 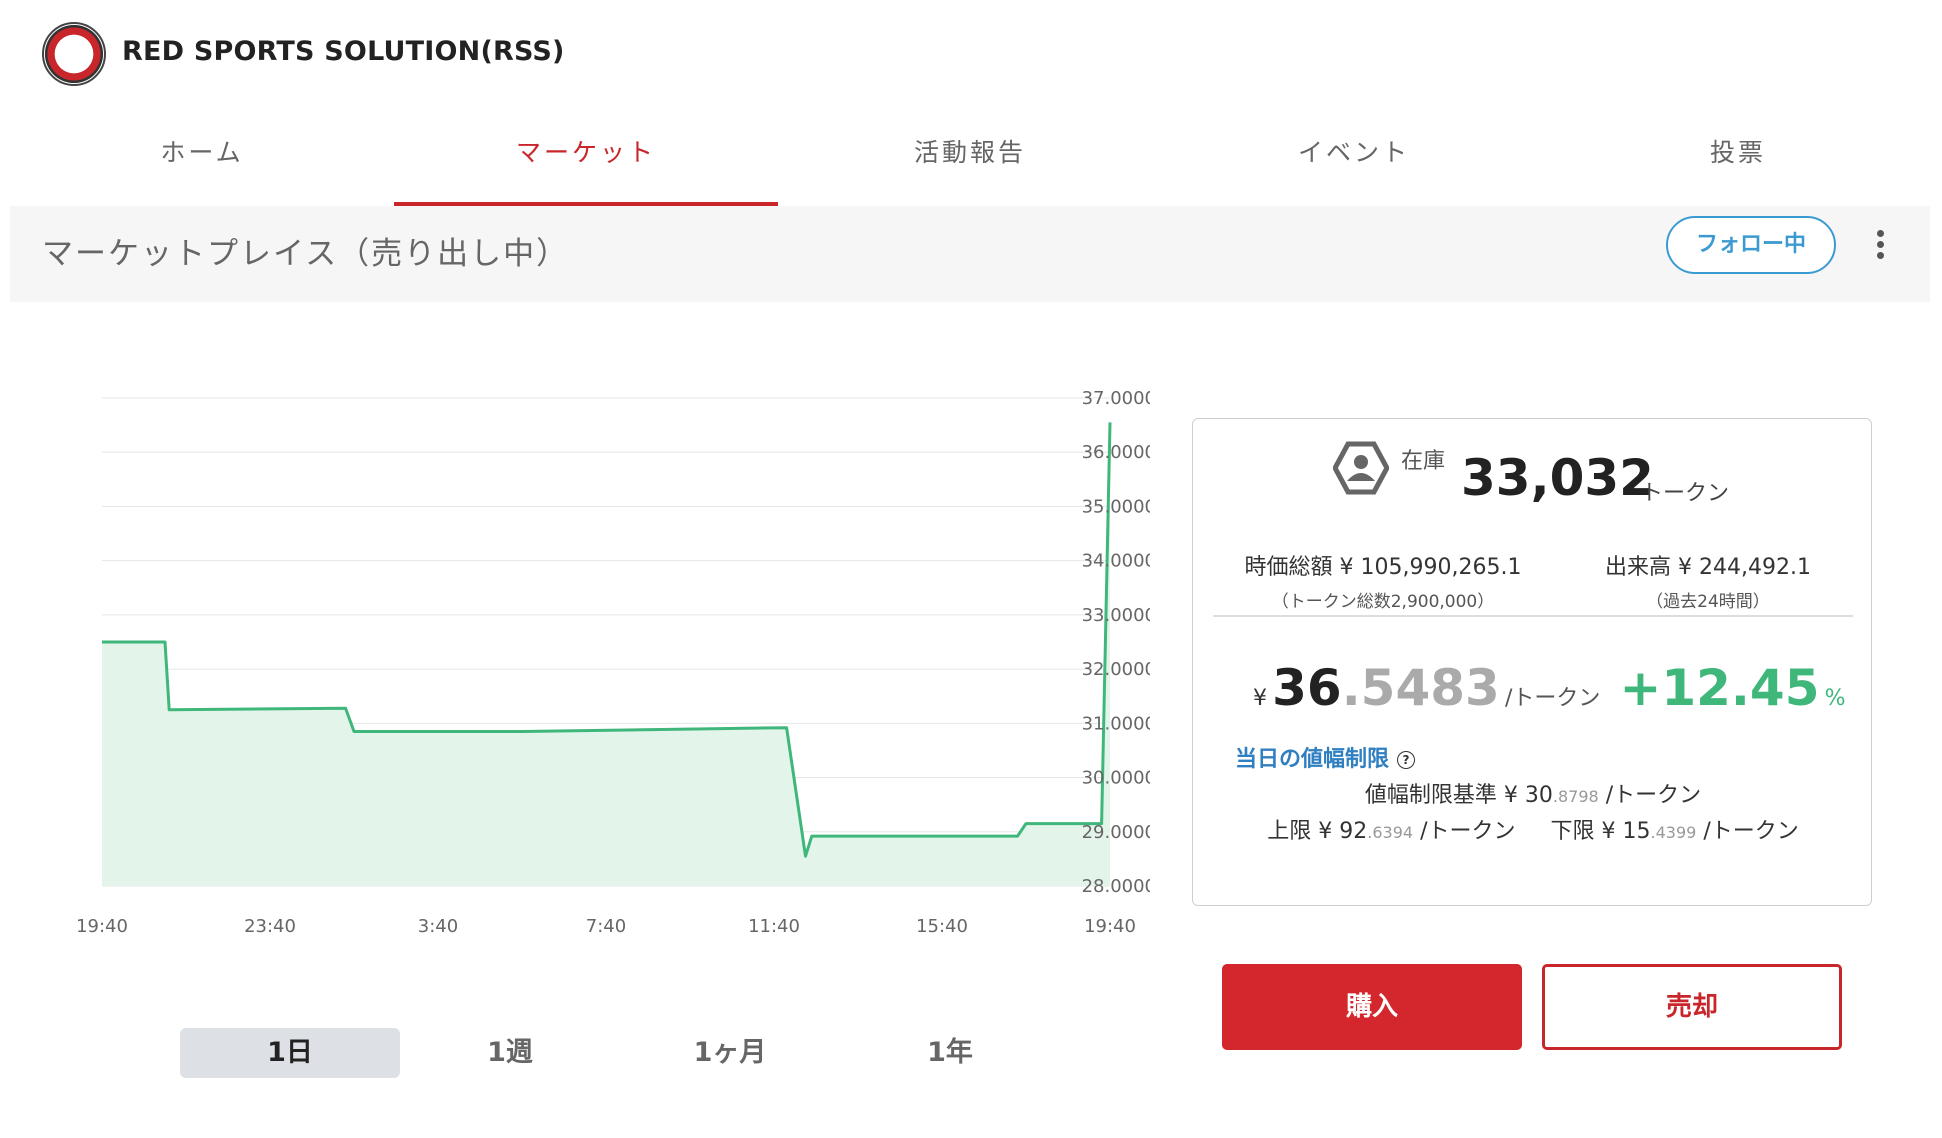 I want to click on volume-value: ¥ 244,492.1, so click(x=1744, y=567).